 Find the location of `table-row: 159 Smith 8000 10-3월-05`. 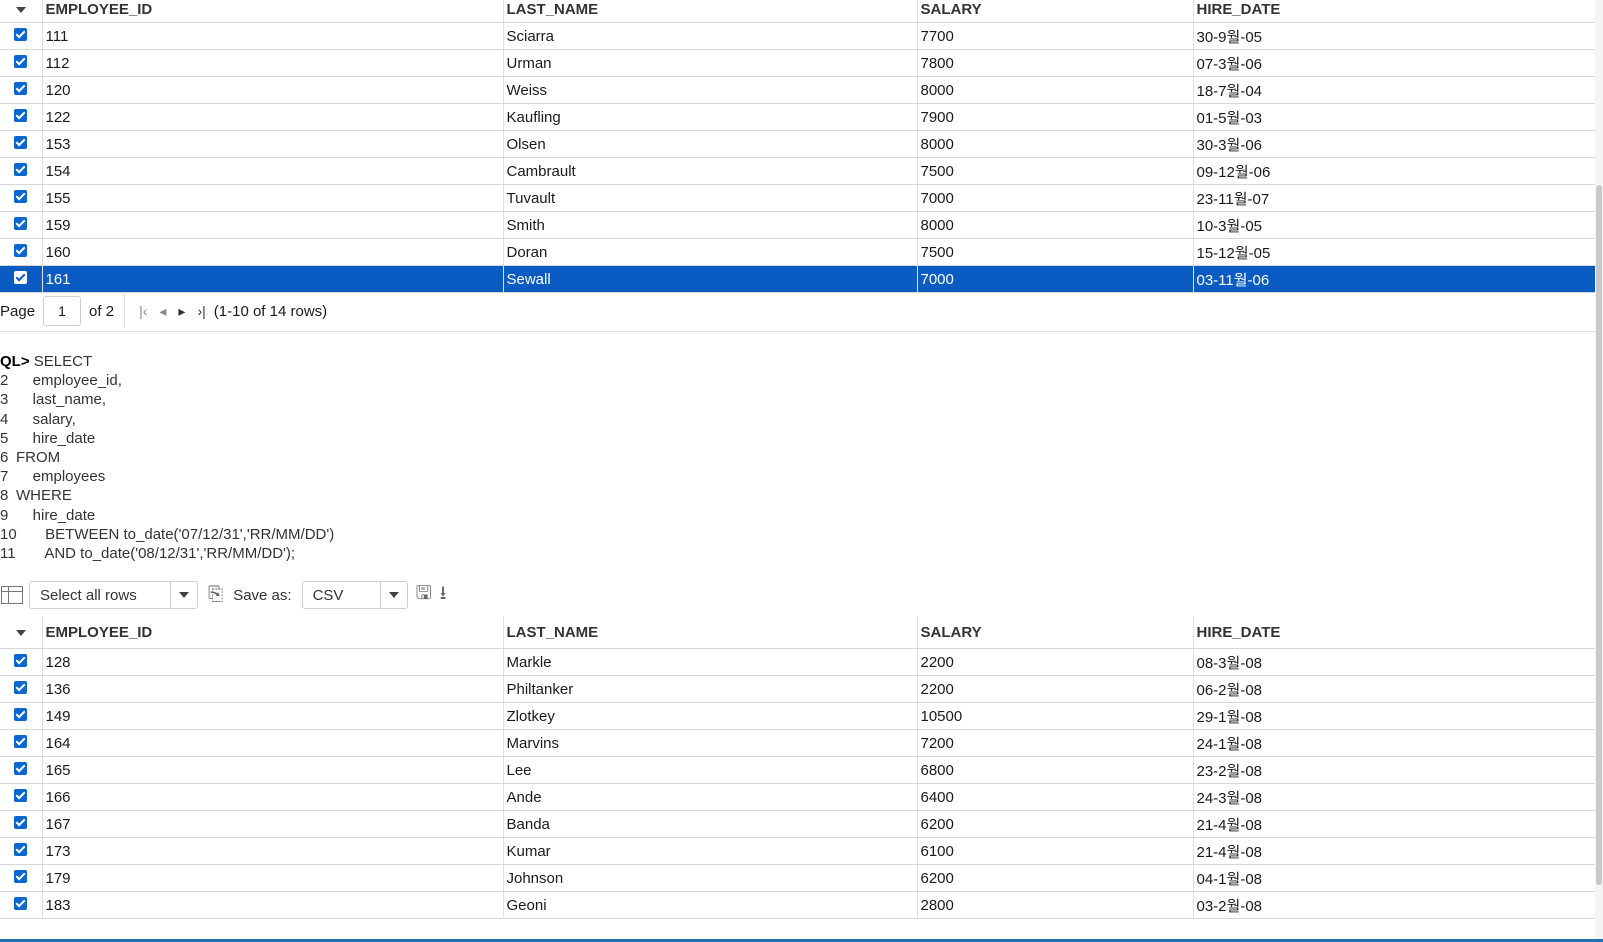

table-row: 159 Smith 8000 10-3월-05 is located at coordinates (798, 225).